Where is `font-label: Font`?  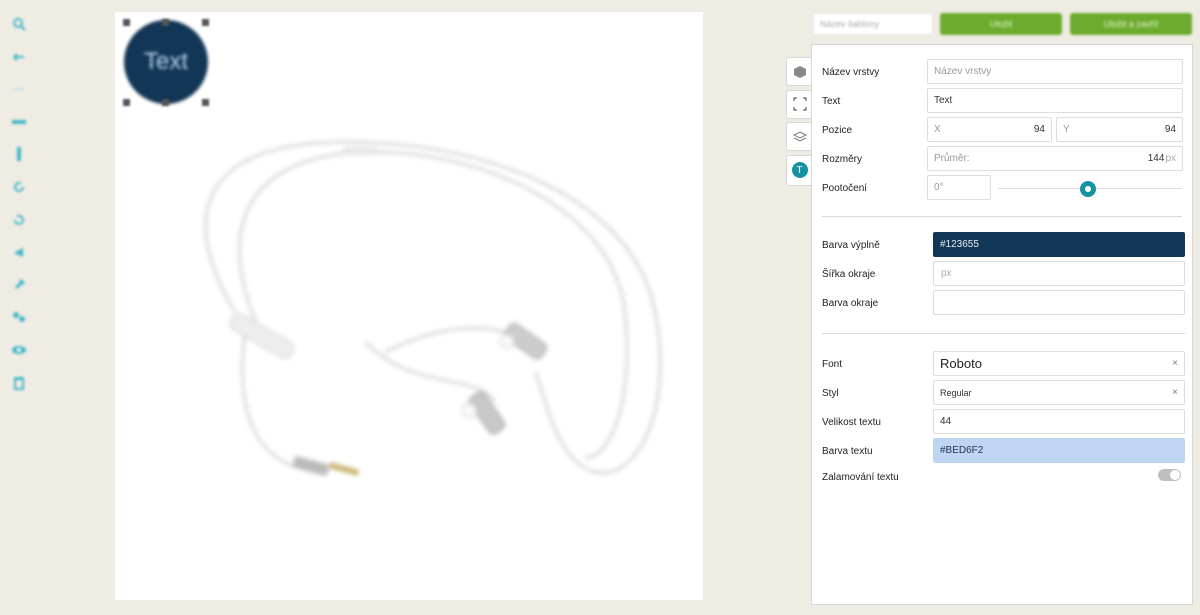
font-label: Font is located at coordinates (832, 364).